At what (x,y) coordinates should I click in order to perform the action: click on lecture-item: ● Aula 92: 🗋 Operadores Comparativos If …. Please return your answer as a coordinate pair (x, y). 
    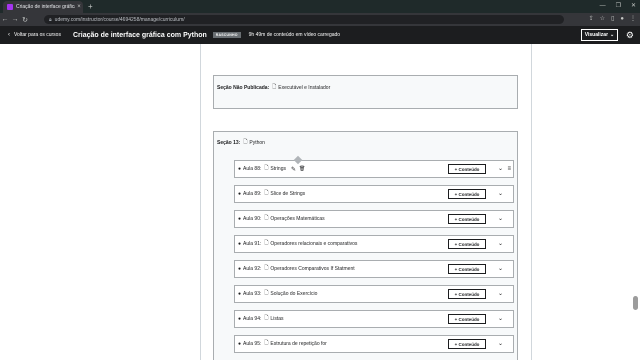
    Looking at the image, I should click on (374, 269).